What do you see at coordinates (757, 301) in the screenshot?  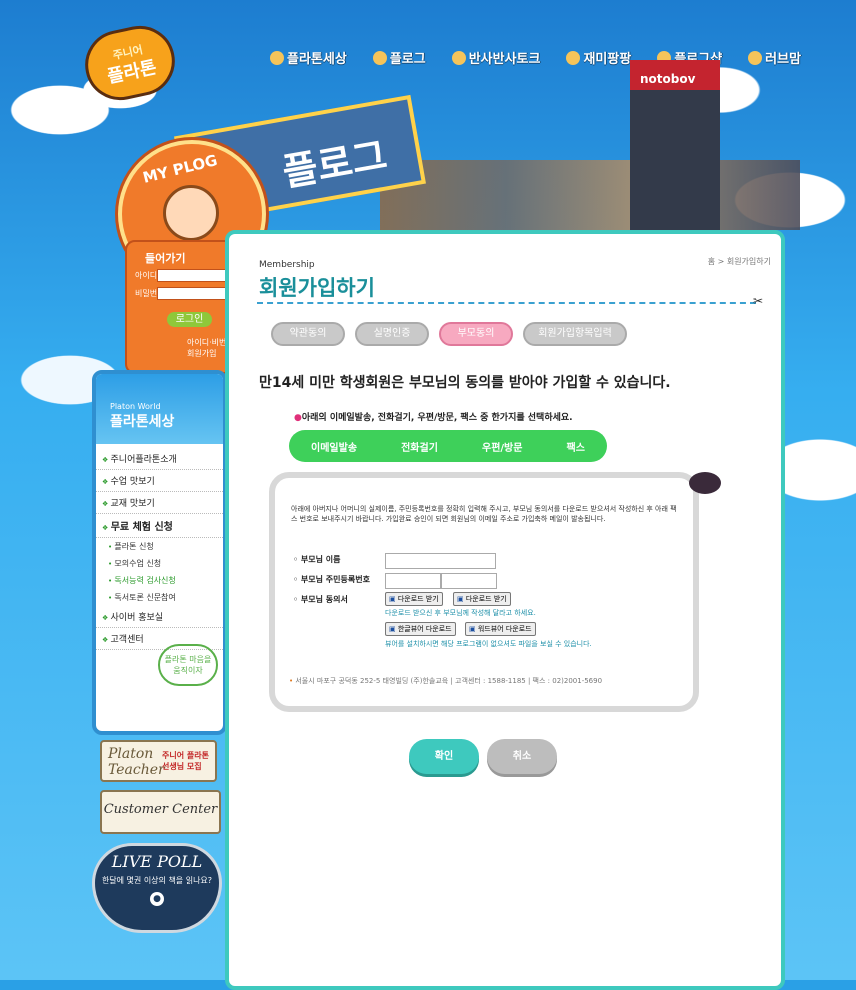 I see `scissors-icon: ✂` at bounding box center [757, 301].